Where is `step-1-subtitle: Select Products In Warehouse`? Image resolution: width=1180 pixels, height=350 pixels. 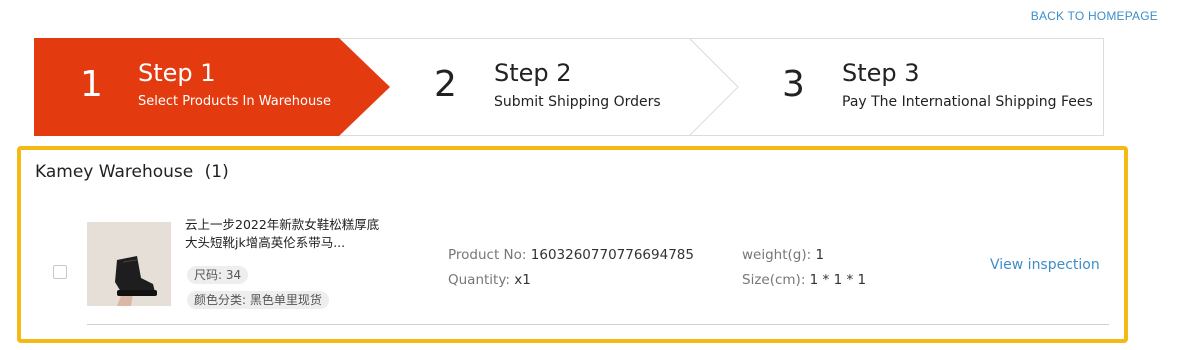
step-1-subtitle: Select Products In Warehouse is located at coordinates (234, 101).